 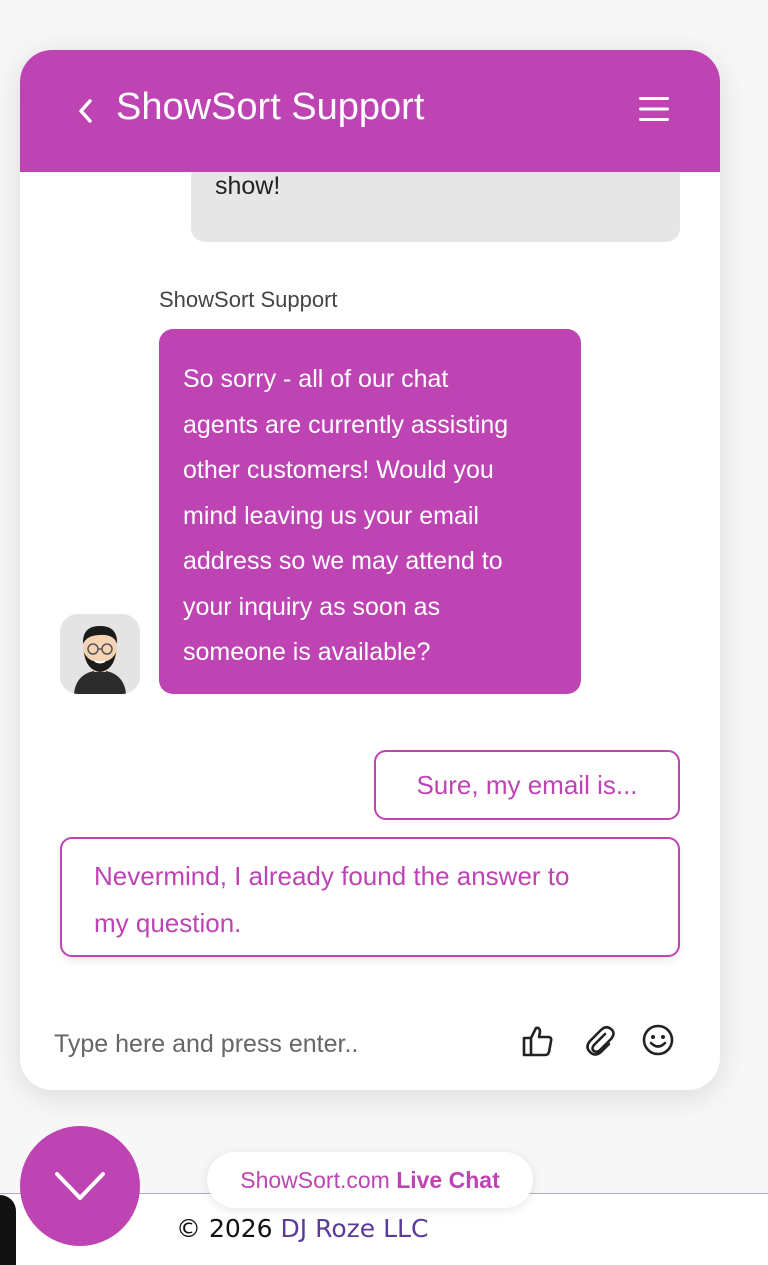 What do you see at coordinates (343, 561) in the screenshot?
I see `agent-message-line: address so we may attend to` at bounding box center [343, 561].